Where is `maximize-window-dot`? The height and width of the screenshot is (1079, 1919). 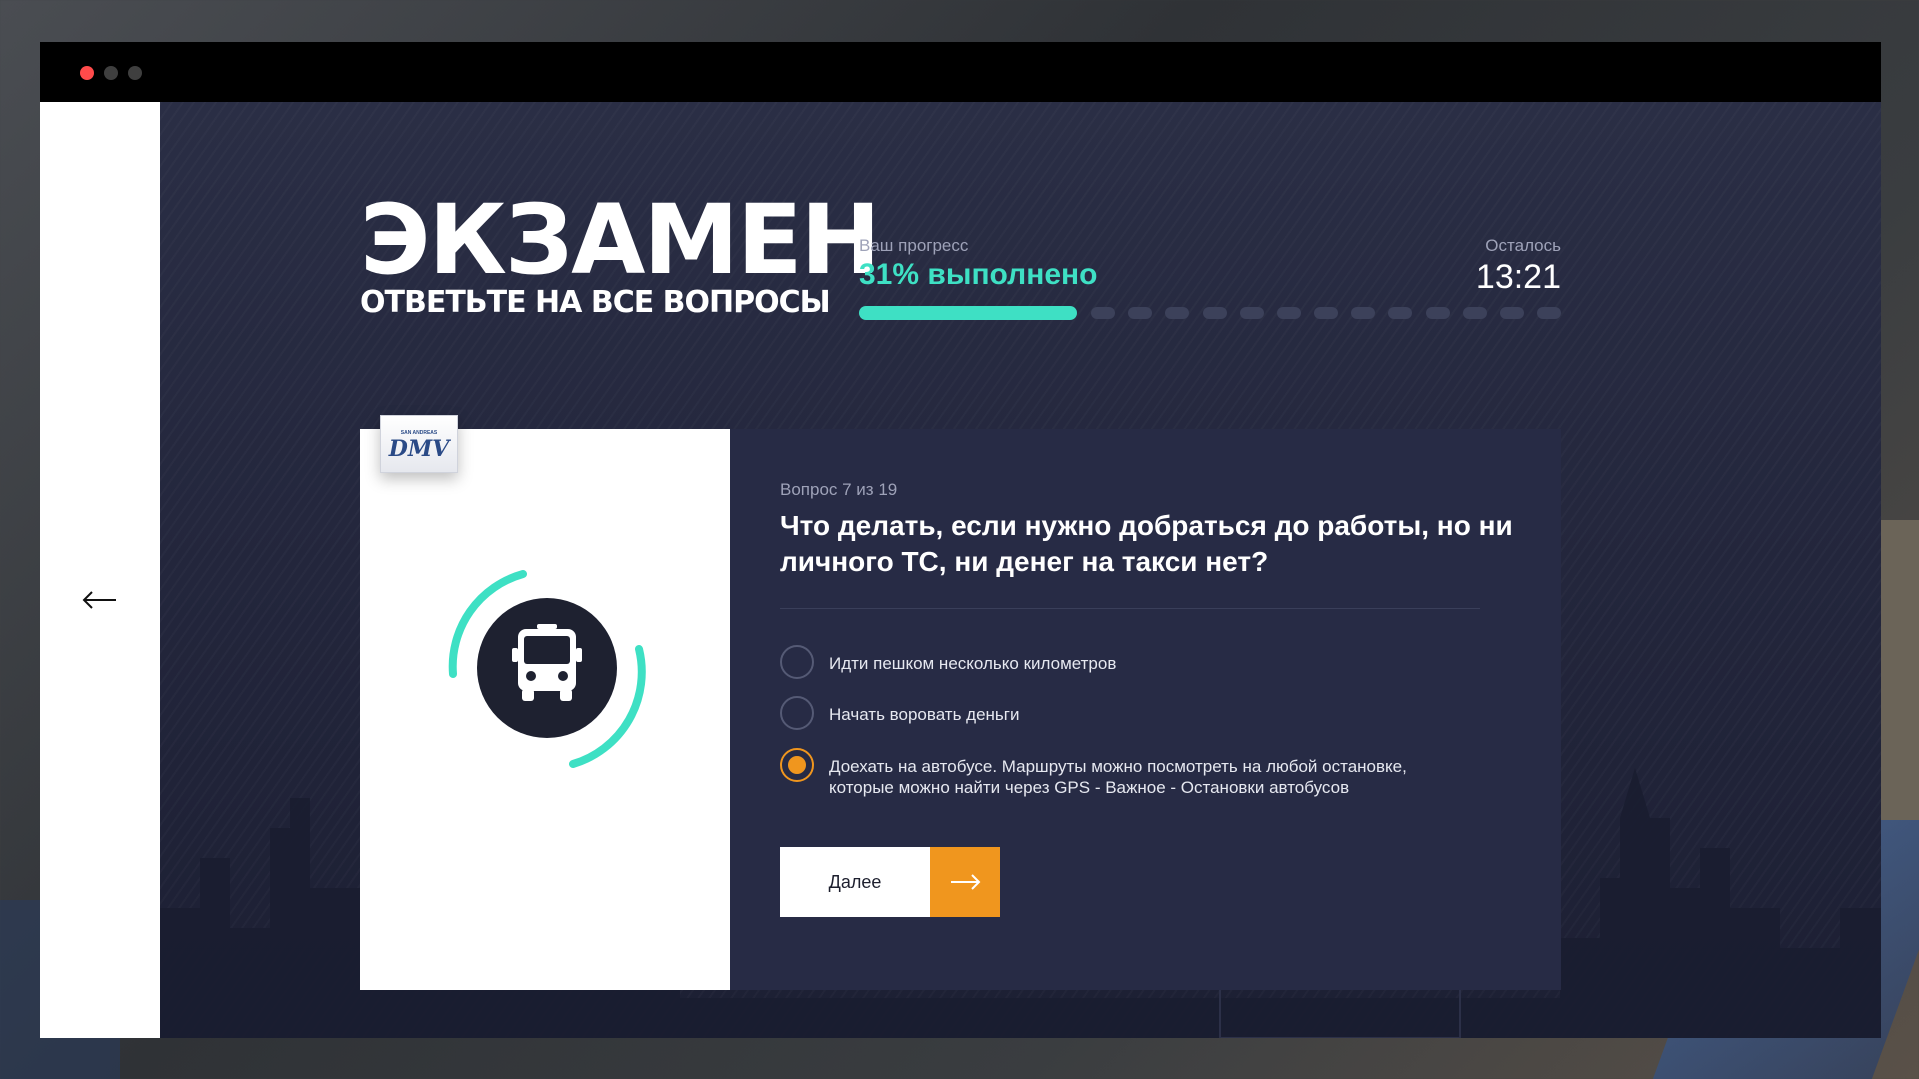 maximize-window-dot is located at coordinates (135, 73).